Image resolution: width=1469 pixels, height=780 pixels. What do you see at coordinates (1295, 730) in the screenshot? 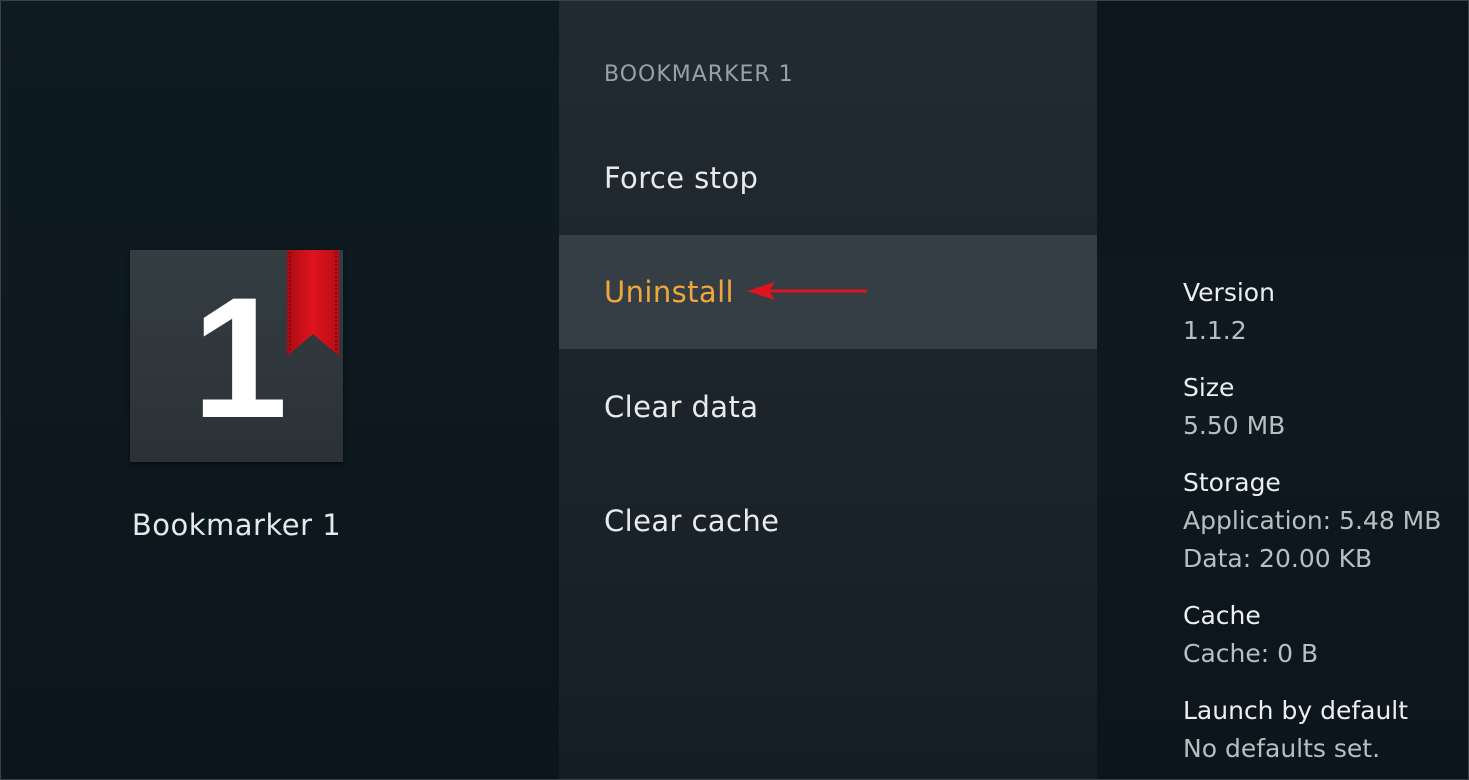
I see `launch-default-info: Launch by default No defaults set.` at bounding box center [1295, 730].